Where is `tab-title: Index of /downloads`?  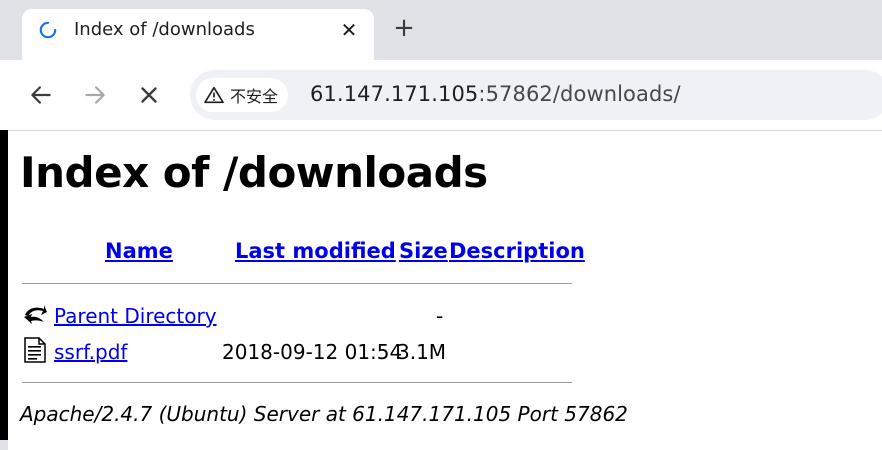
tab-title: Index of /downloads is located at coordinates (164, 29).